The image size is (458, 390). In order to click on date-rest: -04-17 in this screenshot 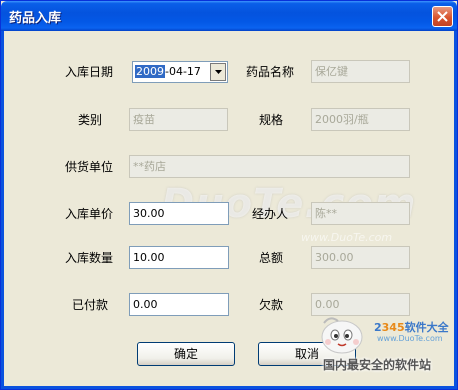, I will do `click(183, 71)`.